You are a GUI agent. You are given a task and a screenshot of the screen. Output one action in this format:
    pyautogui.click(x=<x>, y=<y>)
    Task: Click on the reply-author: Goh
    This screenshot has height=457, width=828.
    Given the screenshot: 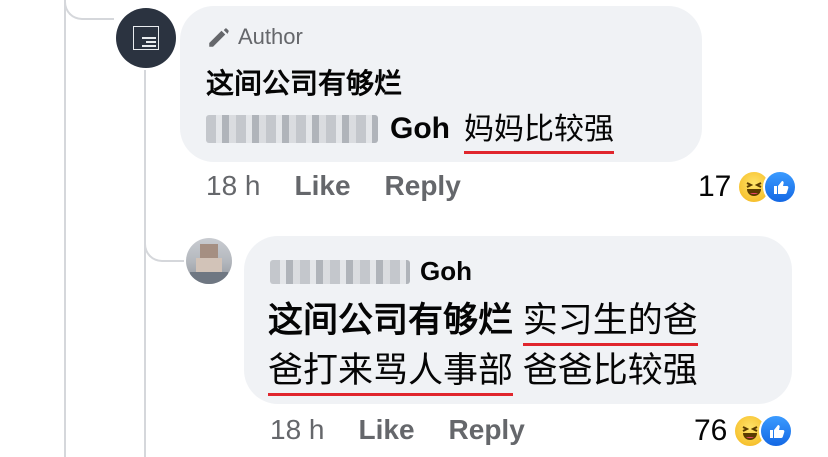 What is the action you would take?
    pyautogui.click(x=371, y=271)
    